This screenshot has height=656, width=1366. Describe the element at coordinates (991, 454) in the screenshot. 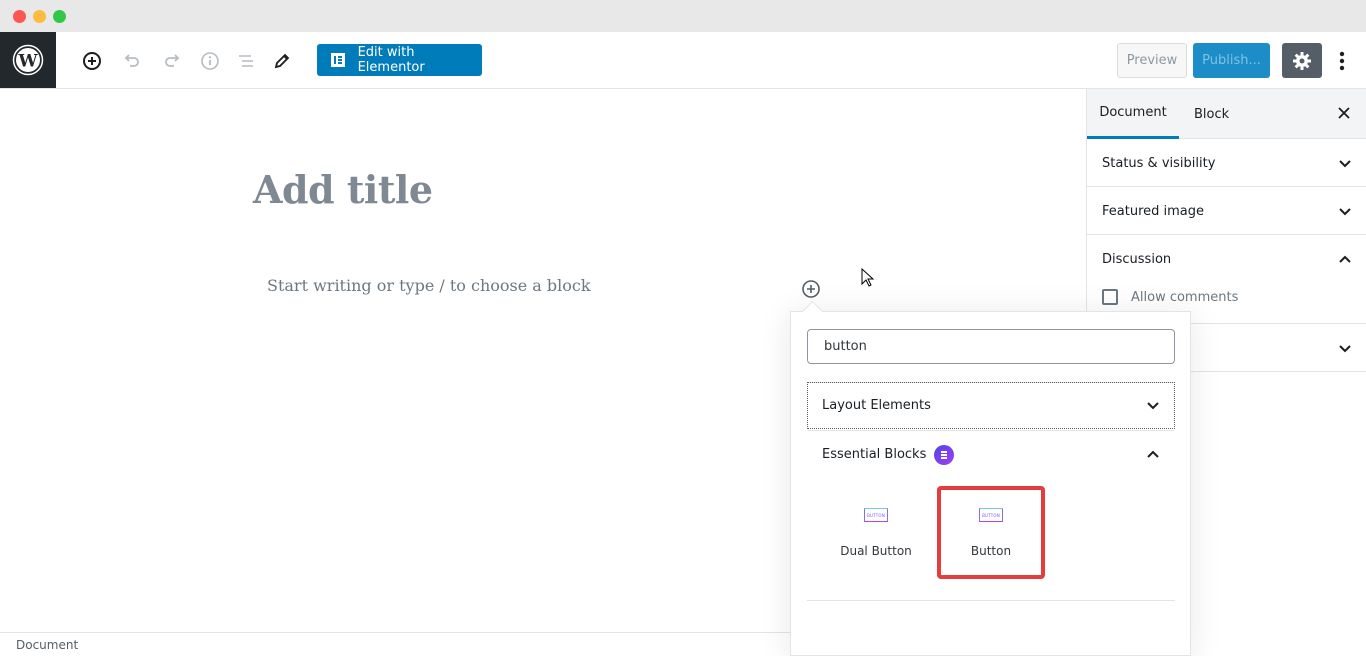

I see `category-essential-blocks: Essential Blocks` at that location.